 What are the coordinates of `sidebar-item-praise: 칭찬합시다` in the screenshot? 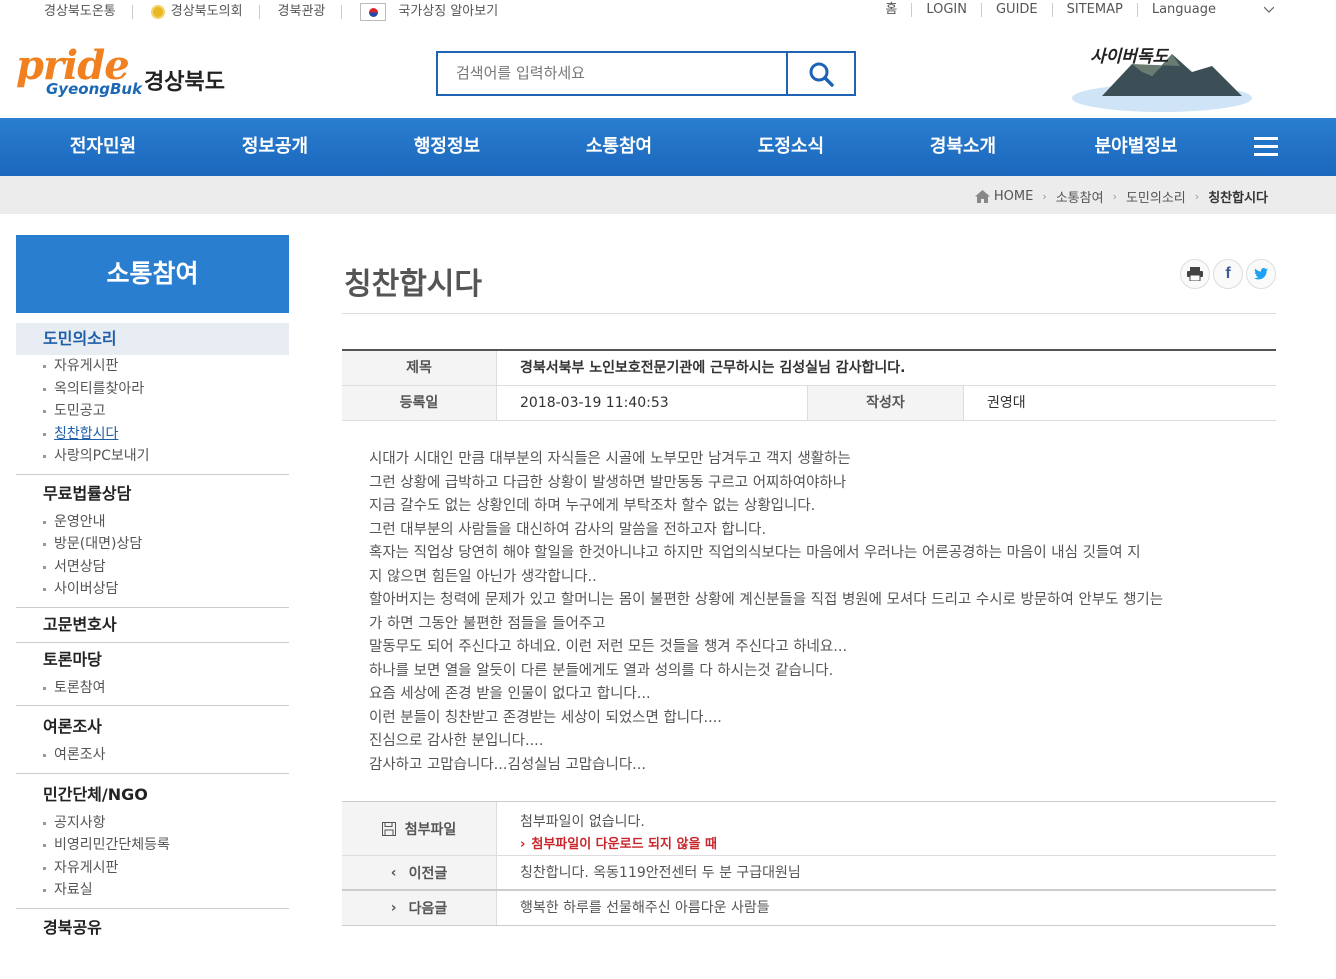 It's located at (152, 434).